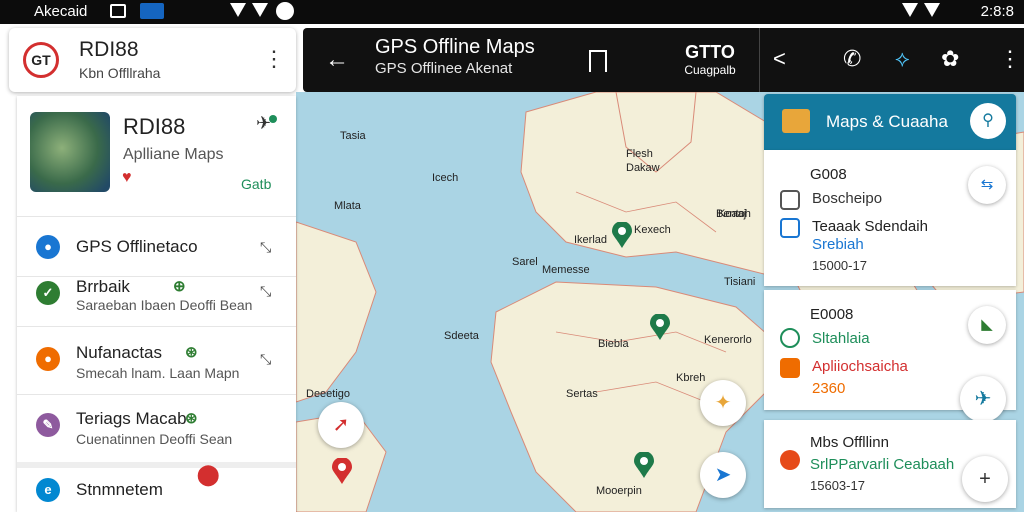 Image resolution: width=1024 pixels, height=512 pixels. I want to click on list-item: ● Nufanactas Smecah lnam. Laan Mapn ⊛ ⤡, so click(156, 359).